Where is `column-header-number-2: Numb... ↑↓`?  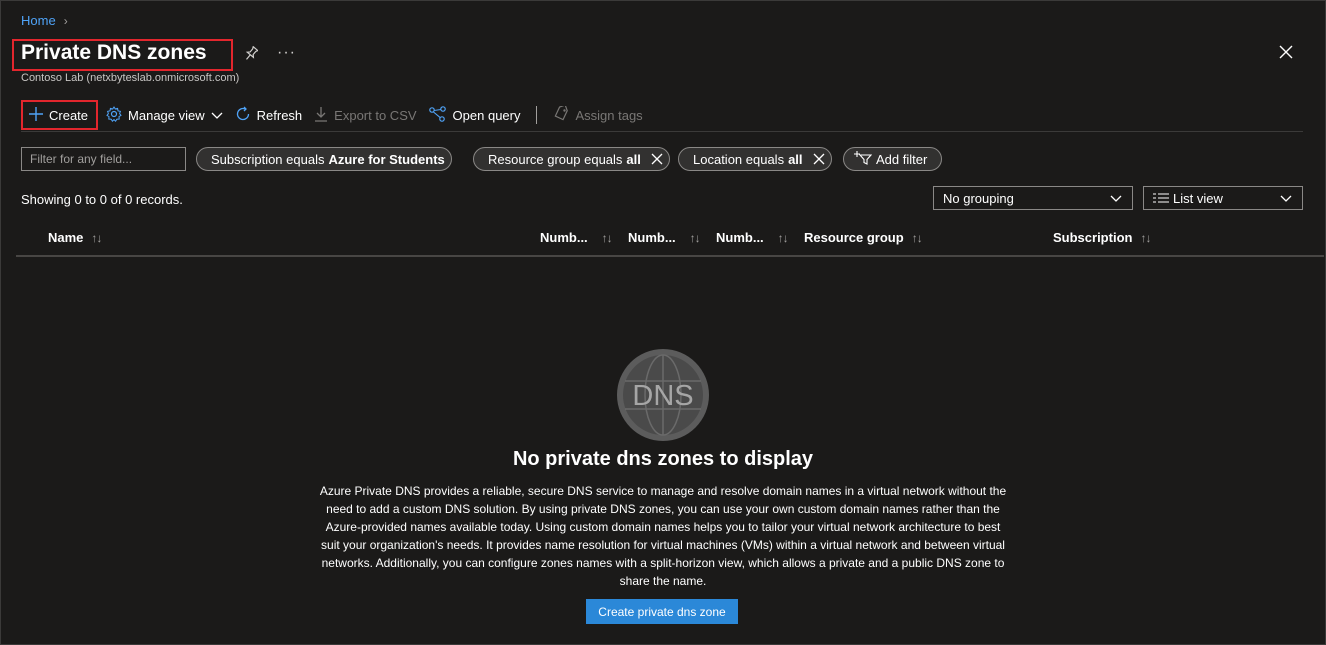
column-header-number-2: Numb... ↑↓ is located at coordinates (664, 237).